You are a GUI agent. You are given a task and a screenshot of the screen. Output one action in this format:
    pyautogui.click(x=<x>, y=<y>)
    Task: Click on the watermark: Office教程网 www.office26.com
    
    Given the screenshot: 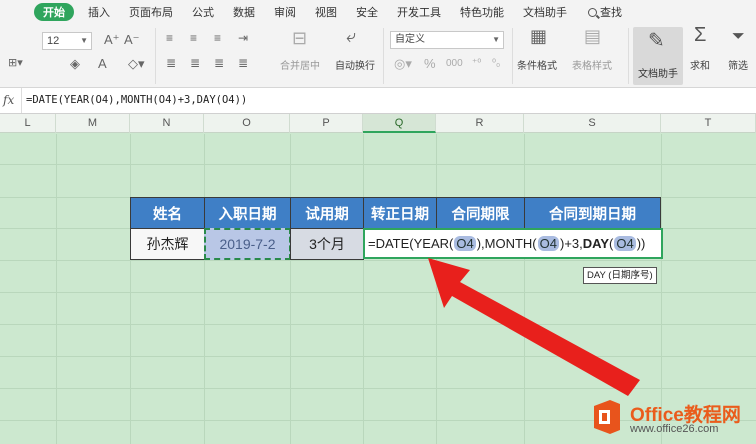 What is the action you would take?
    pyautogui.click(x=673, y=418)
    